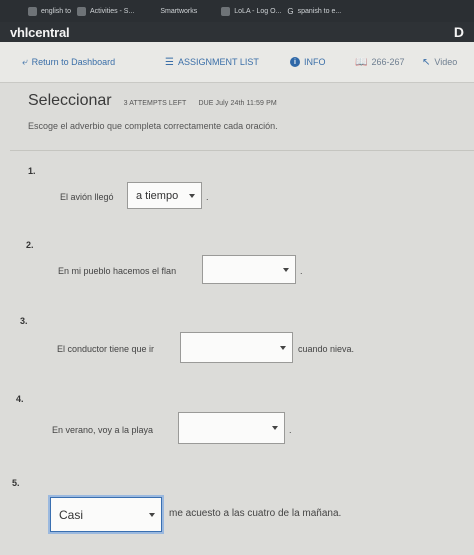 The width and height of the screenshot is (474, 555). I want to click on assignment-list-label: ASSIGNMENT LIST, so click(218, 62).